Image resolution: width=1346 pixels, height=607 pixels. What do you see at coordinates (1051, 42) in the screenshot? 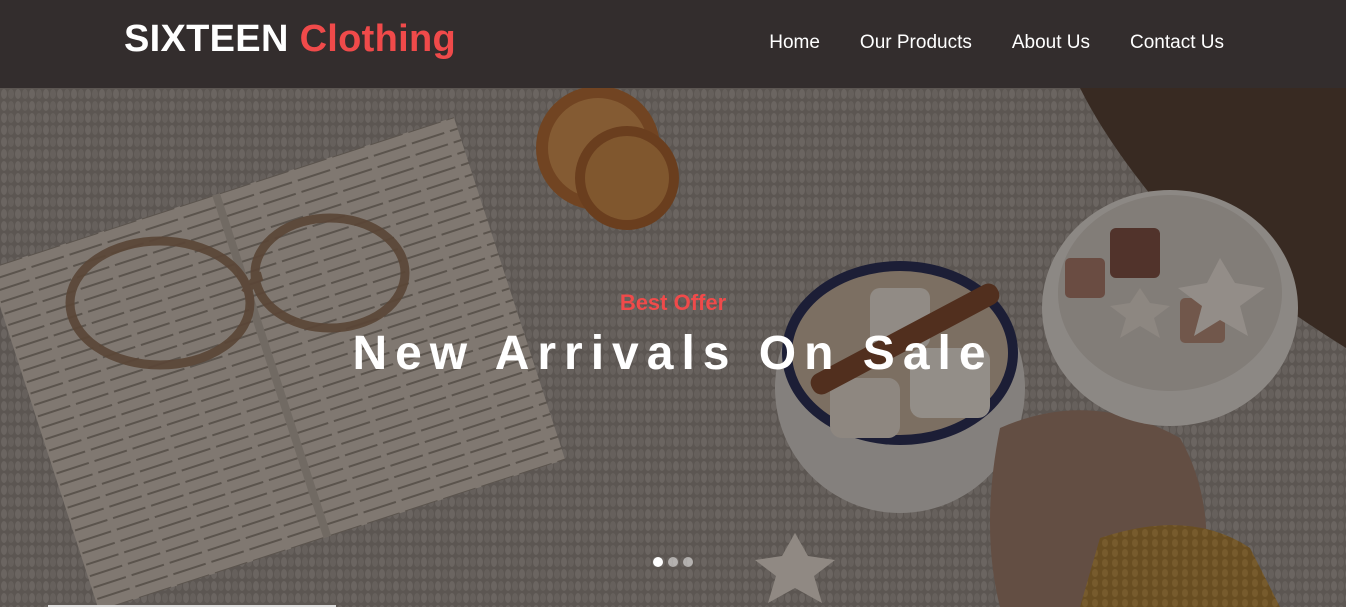
I see `nav-item-about-us: About Us` at bounding box center [1051, 42].